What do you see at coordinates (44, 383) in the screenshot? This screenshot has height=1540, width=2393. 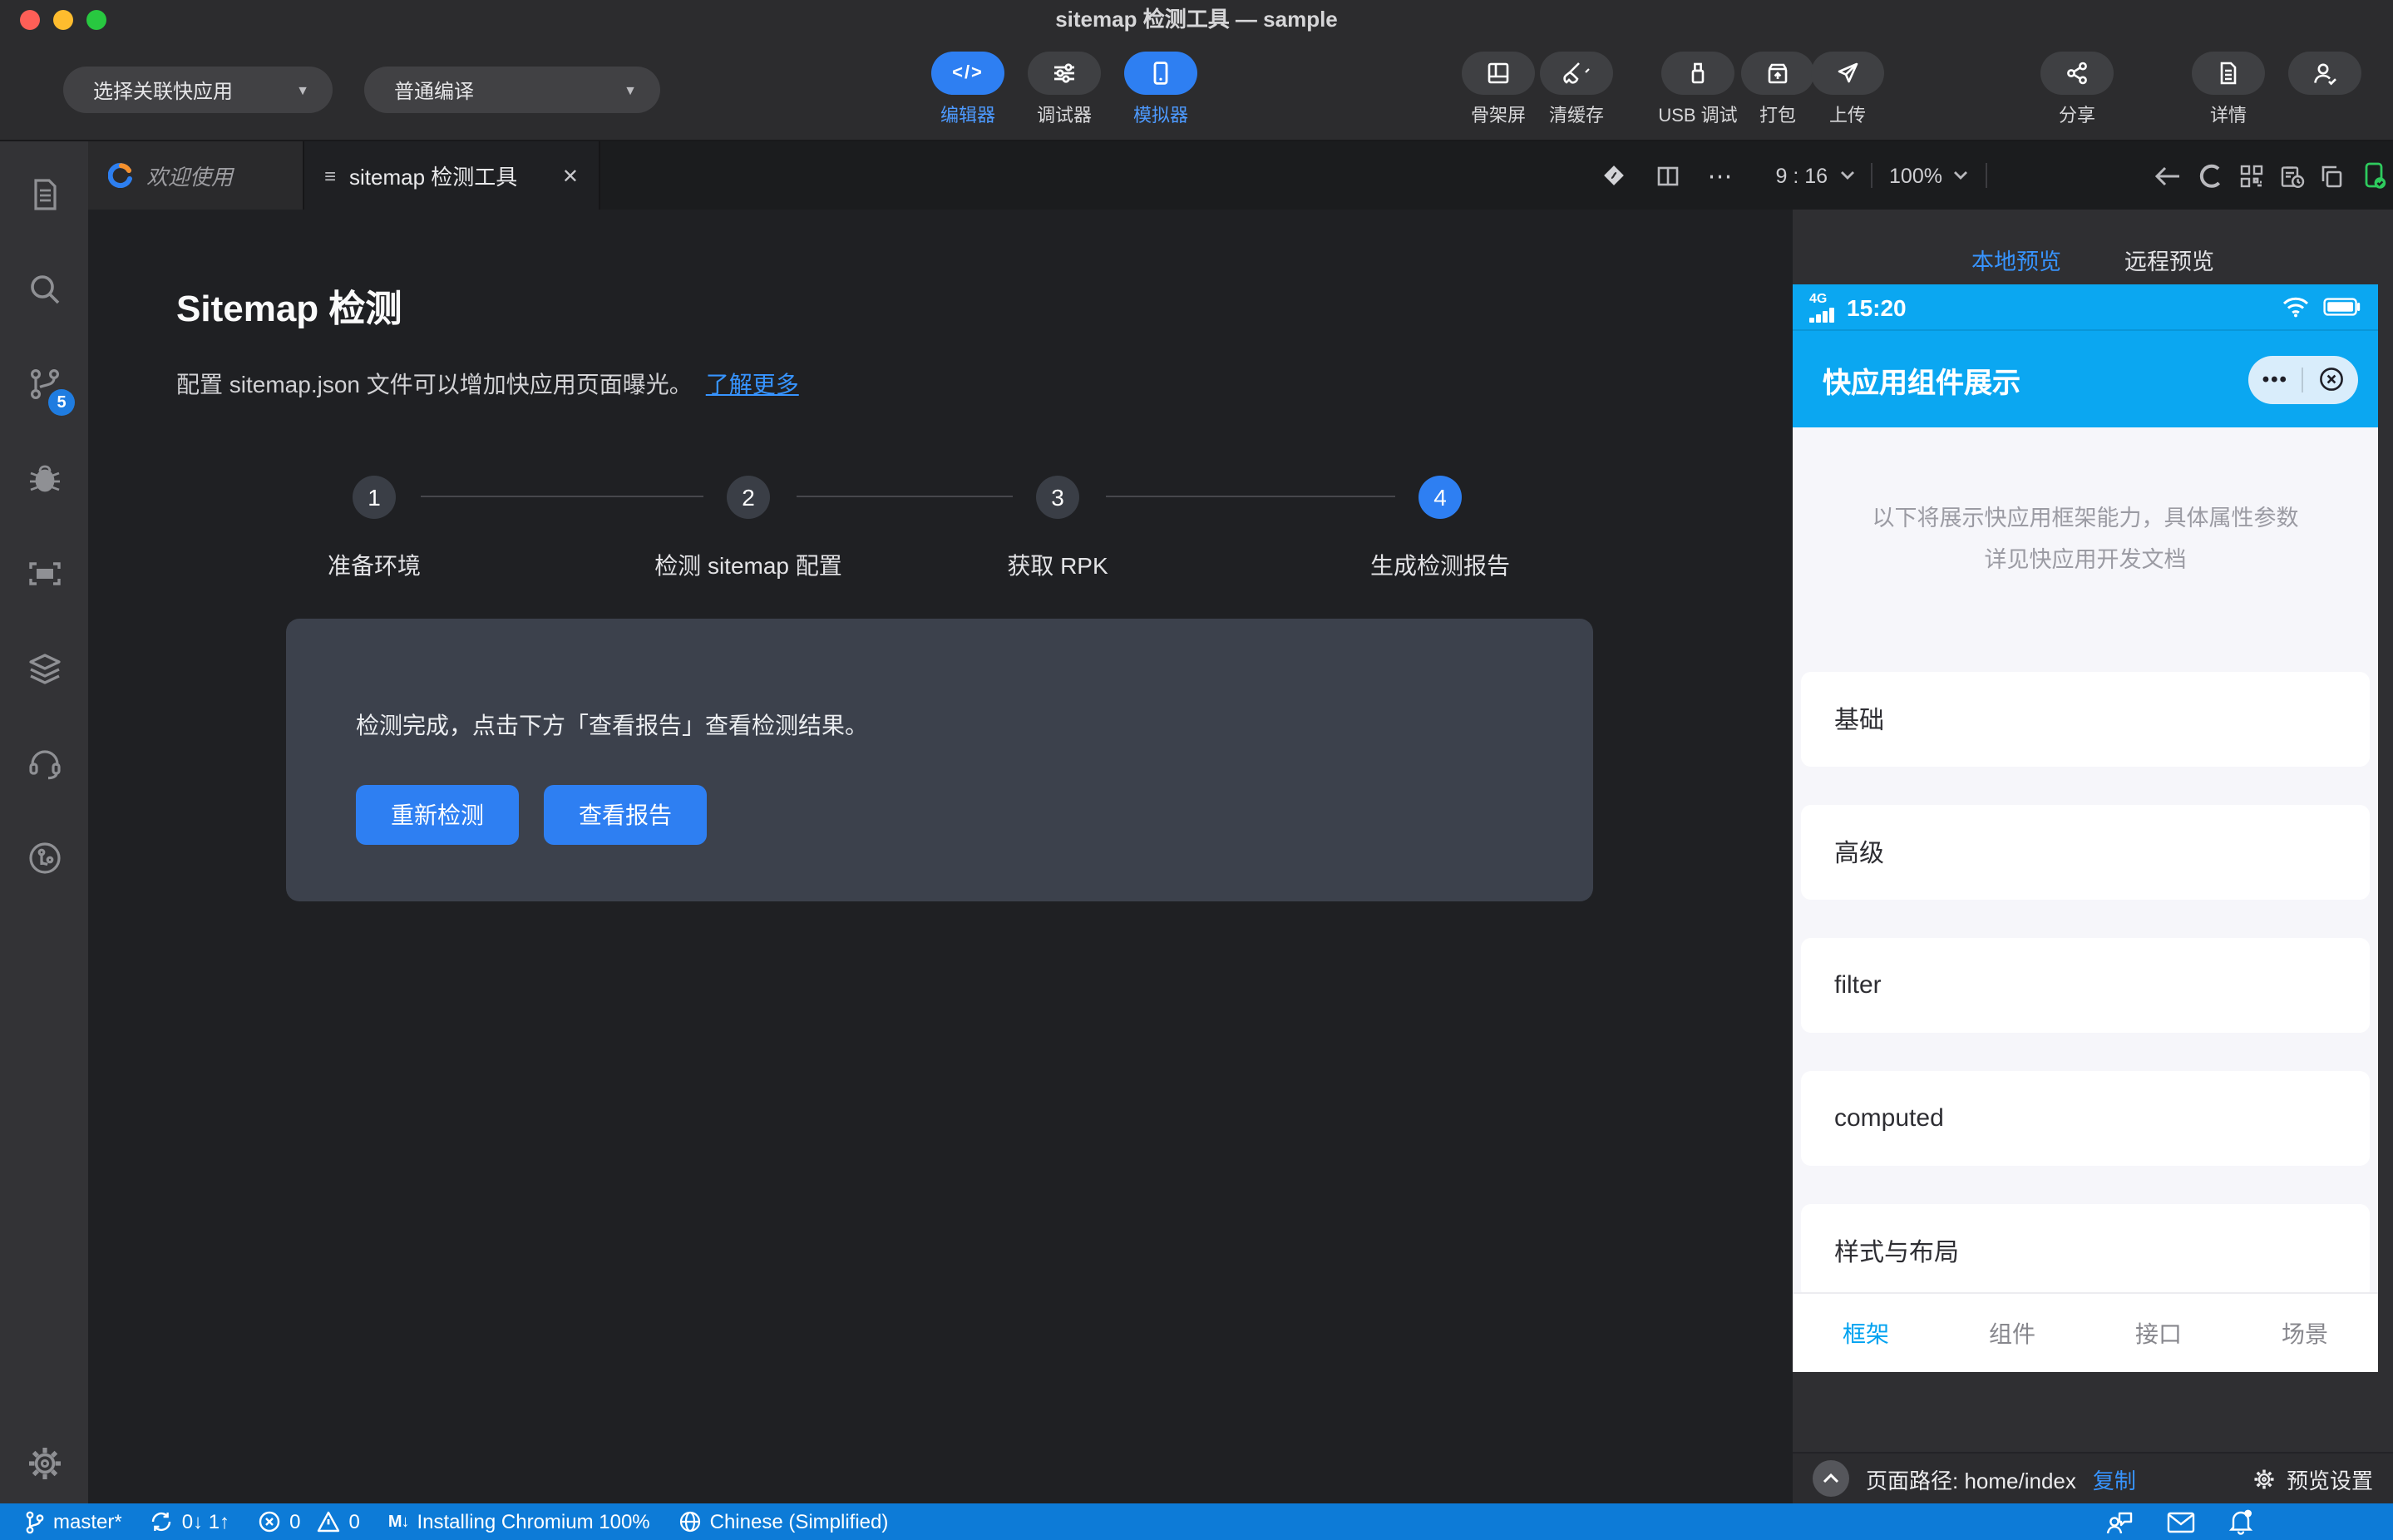 I see `sidebar-item-source-control: 5` at bounding box center [44, 383].